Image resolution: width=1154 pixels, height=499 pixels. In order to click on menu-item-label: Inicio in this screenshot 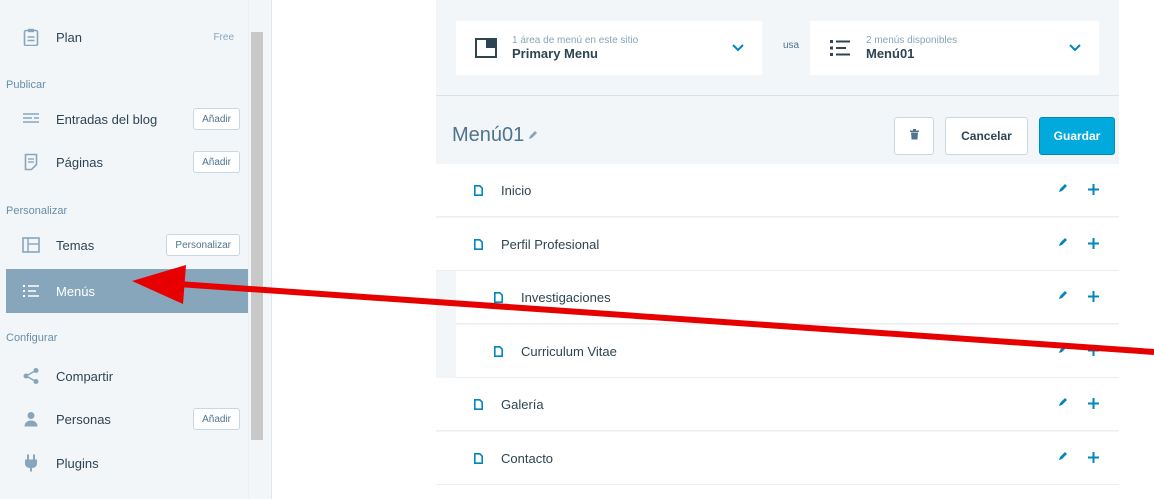, I will do `click(516, 190)`.